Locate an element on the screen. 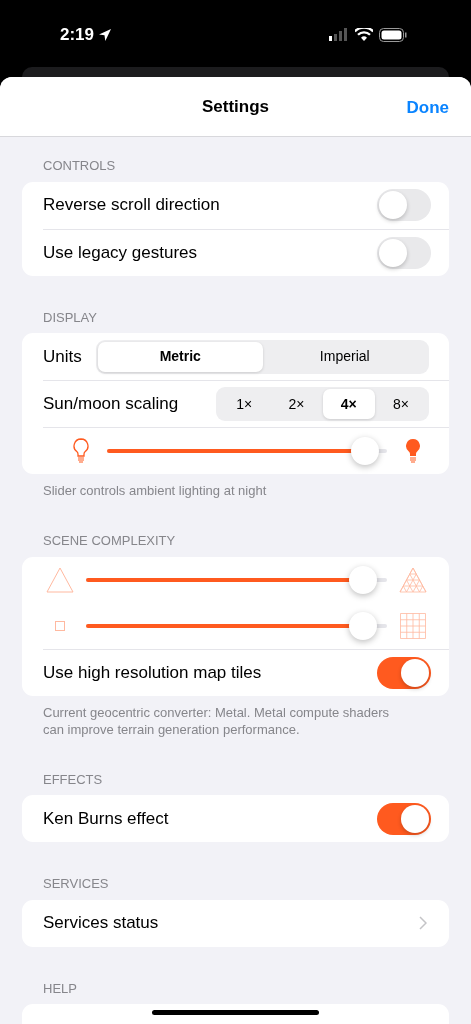  segment-option: Metric is located at coordinates (180, 356).